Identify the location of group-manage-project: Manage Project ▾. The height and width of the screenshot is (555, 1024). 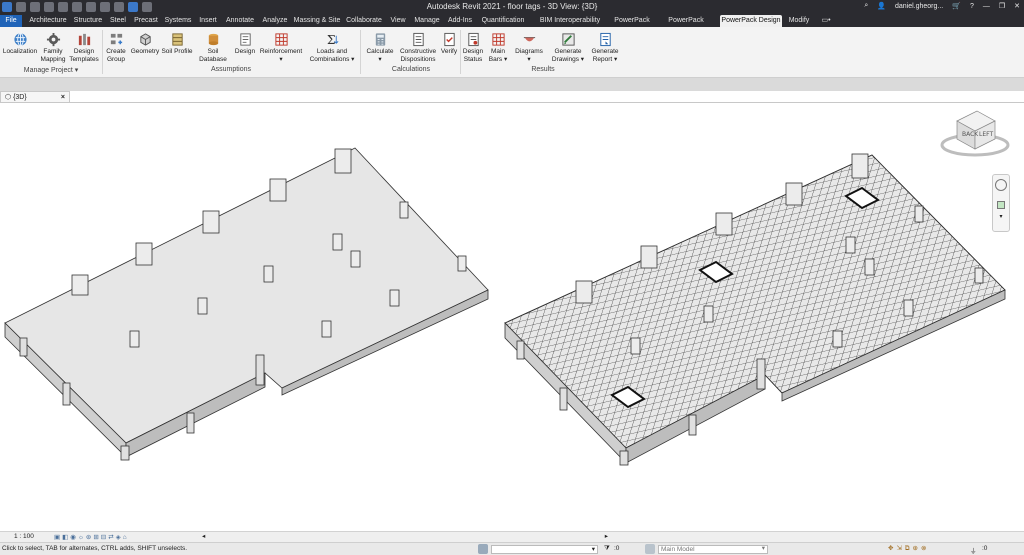
(51, 70).